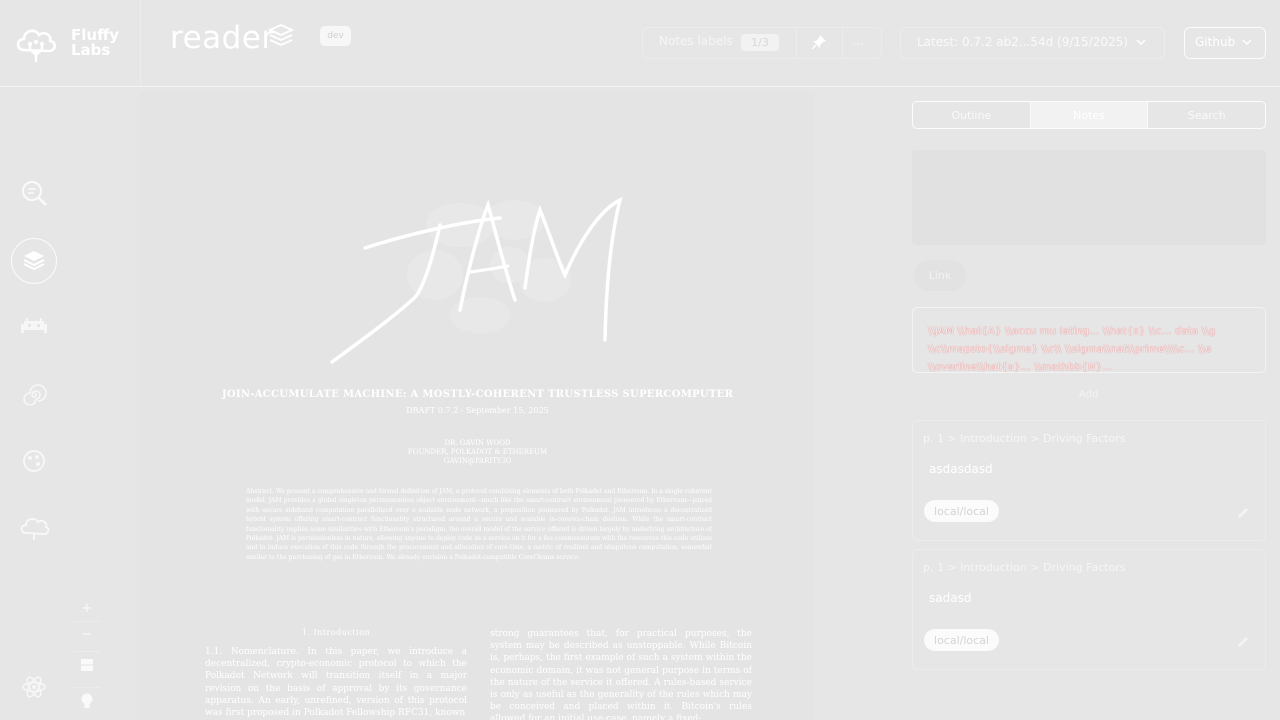 The image size is (1280, 720). What do you see at coordinates (819, 42) in the screenshot?
I see `pin-icon` at bounding box center [819, 42].